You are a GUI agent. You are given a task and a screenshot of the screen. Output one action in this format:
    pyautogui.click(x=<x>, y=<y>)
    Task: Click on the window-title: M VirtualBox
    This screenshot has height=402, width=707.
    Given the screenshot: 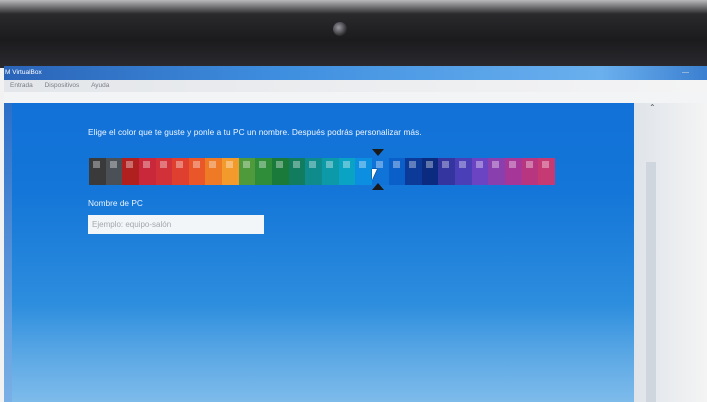 What is the action you would take?
    pyautogui.click(x=23, y=72)
    